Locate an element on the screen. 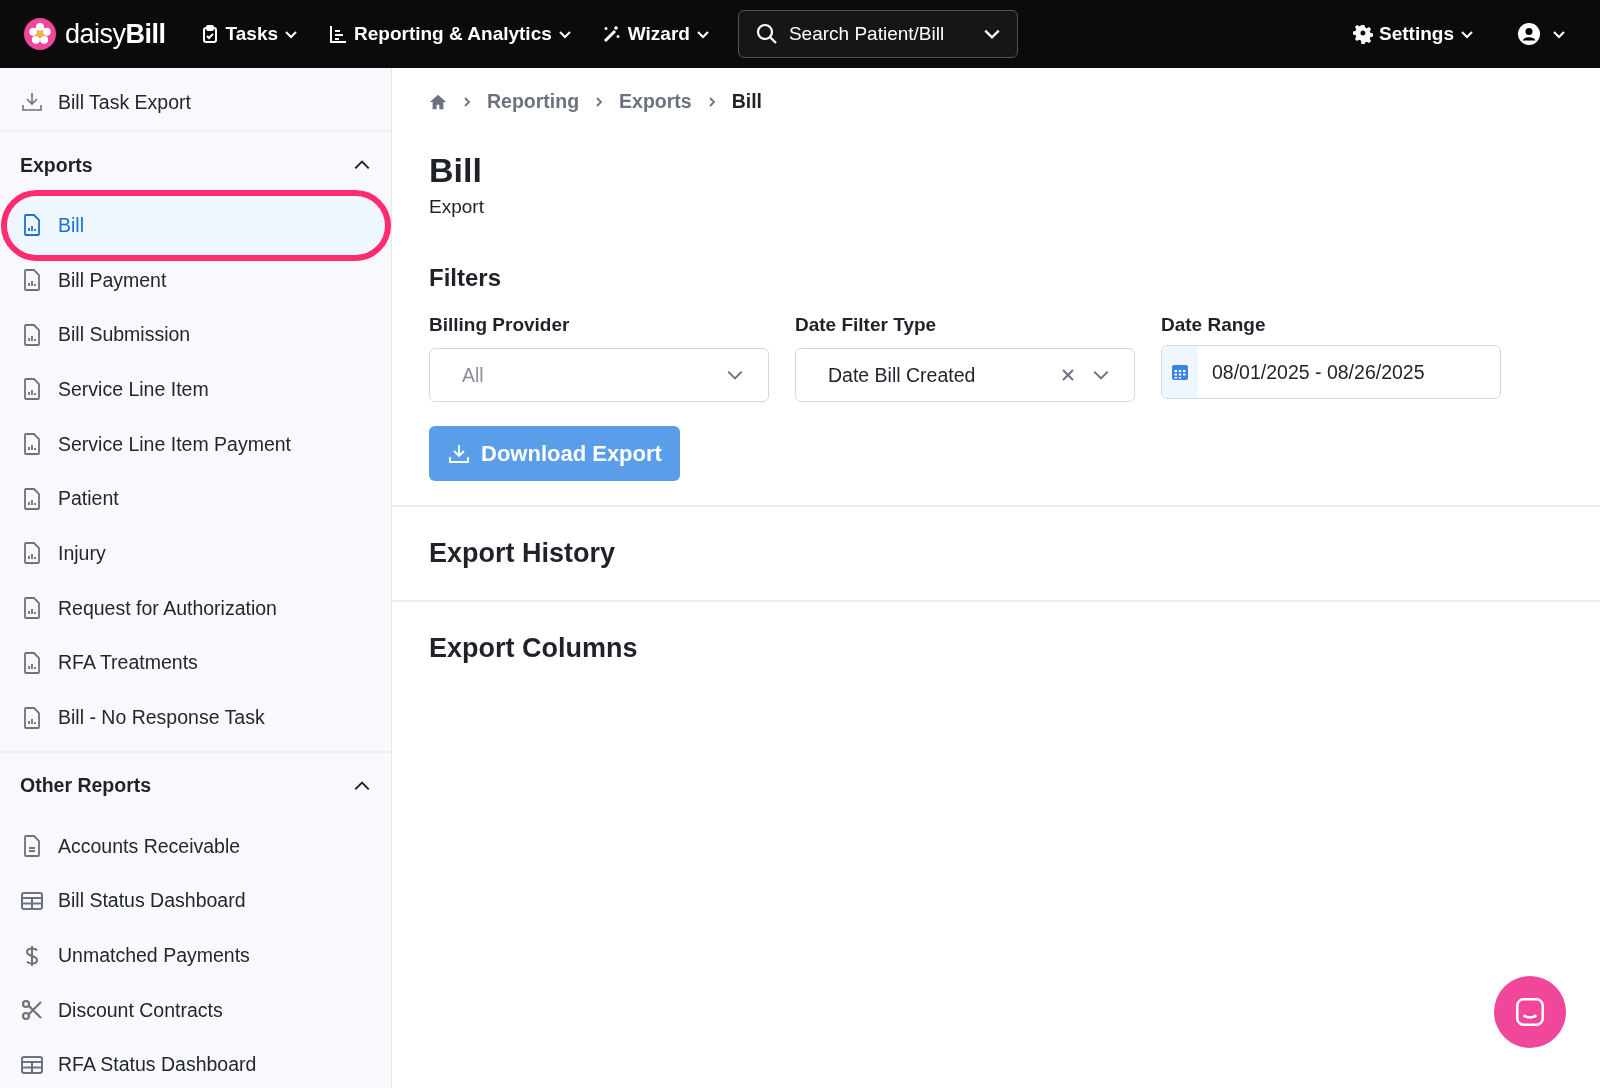 The height and width of the screenshot is (1088, 1600). home-icon is located at coordinates (438, 101).